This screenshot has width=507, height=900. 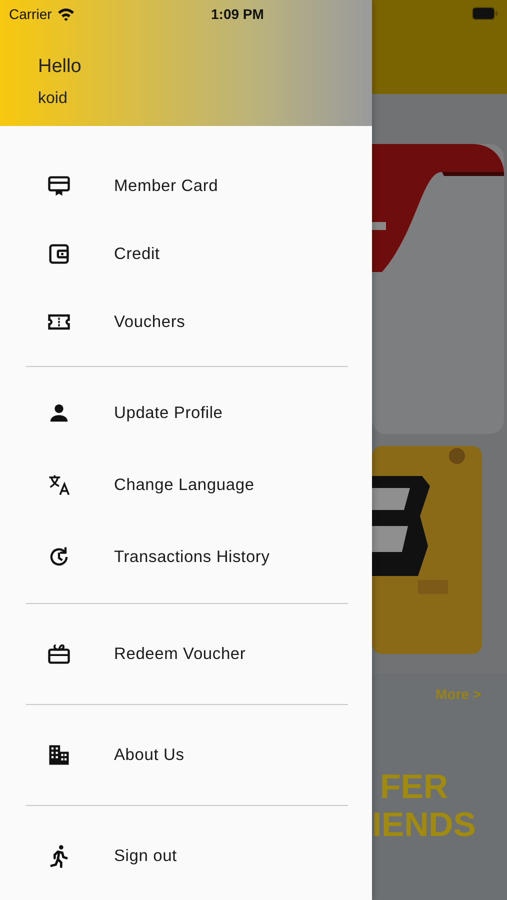 What do you see at coordinates (186, 322) in the screenshot?
I see `menu-item: Vouchers` at bounding box center [186, 322].